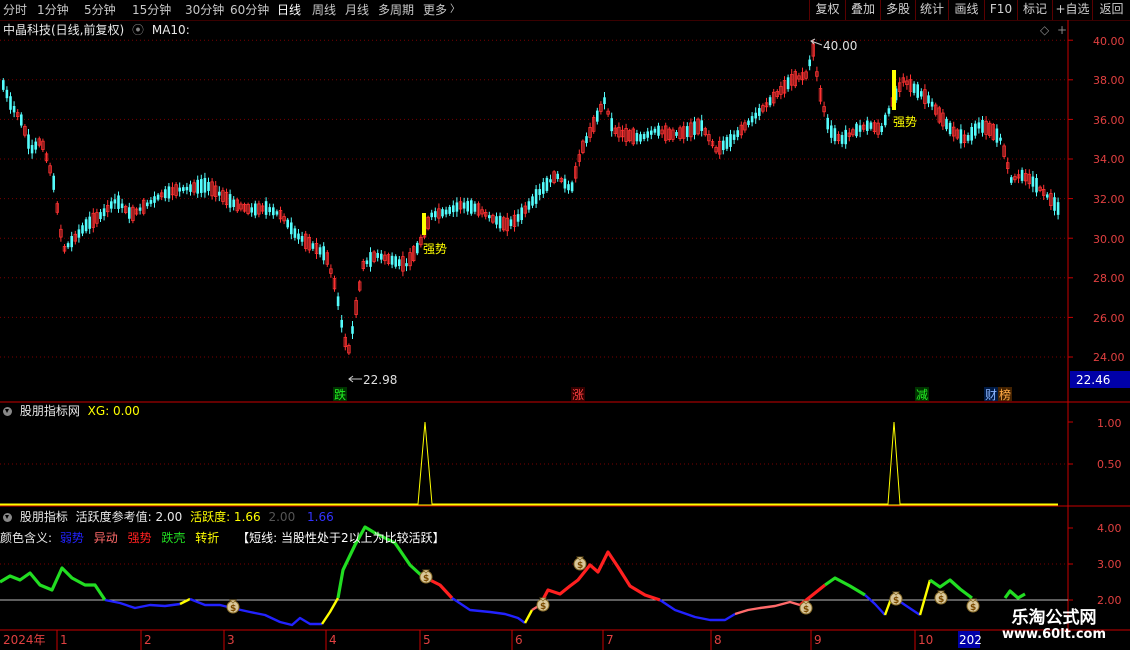 This screenshot has width=1130, height=650. I want to click on legend-weak: 弱势, so click(71, 538).